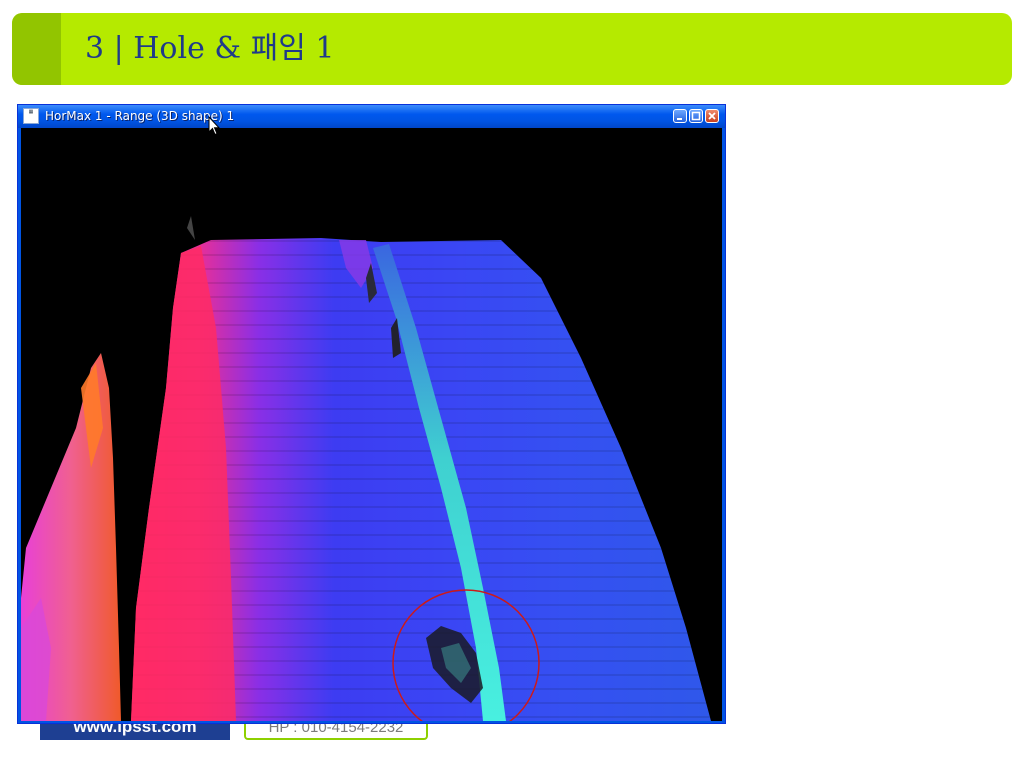 This screenshot has width=1024, height=768. What do you see at coordinates (210, 48) in the screenshot?
I see `slide-title: 3 | Hole & 패임 1` at bounding box center [210, 48].